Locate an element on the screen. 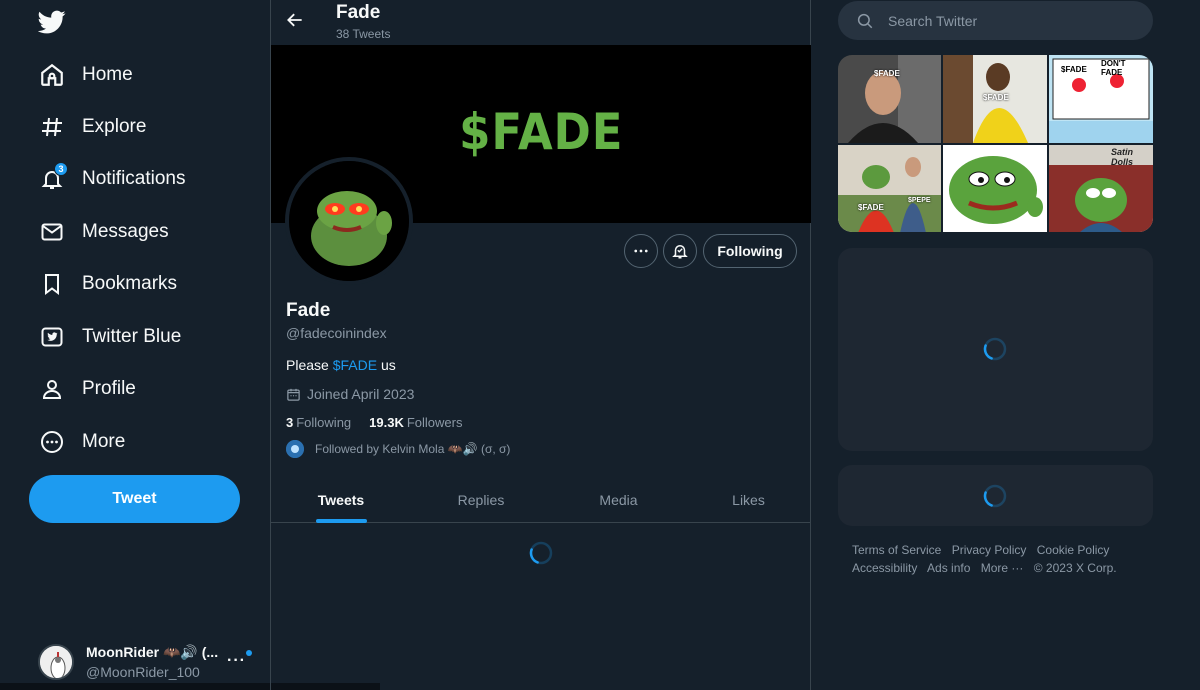 The width and height of the screenshot is (1200, 690). followed-by: Followed by Kelvin Mola 🦇🔊 (σ, σ) is located at coordinates (398, 449).